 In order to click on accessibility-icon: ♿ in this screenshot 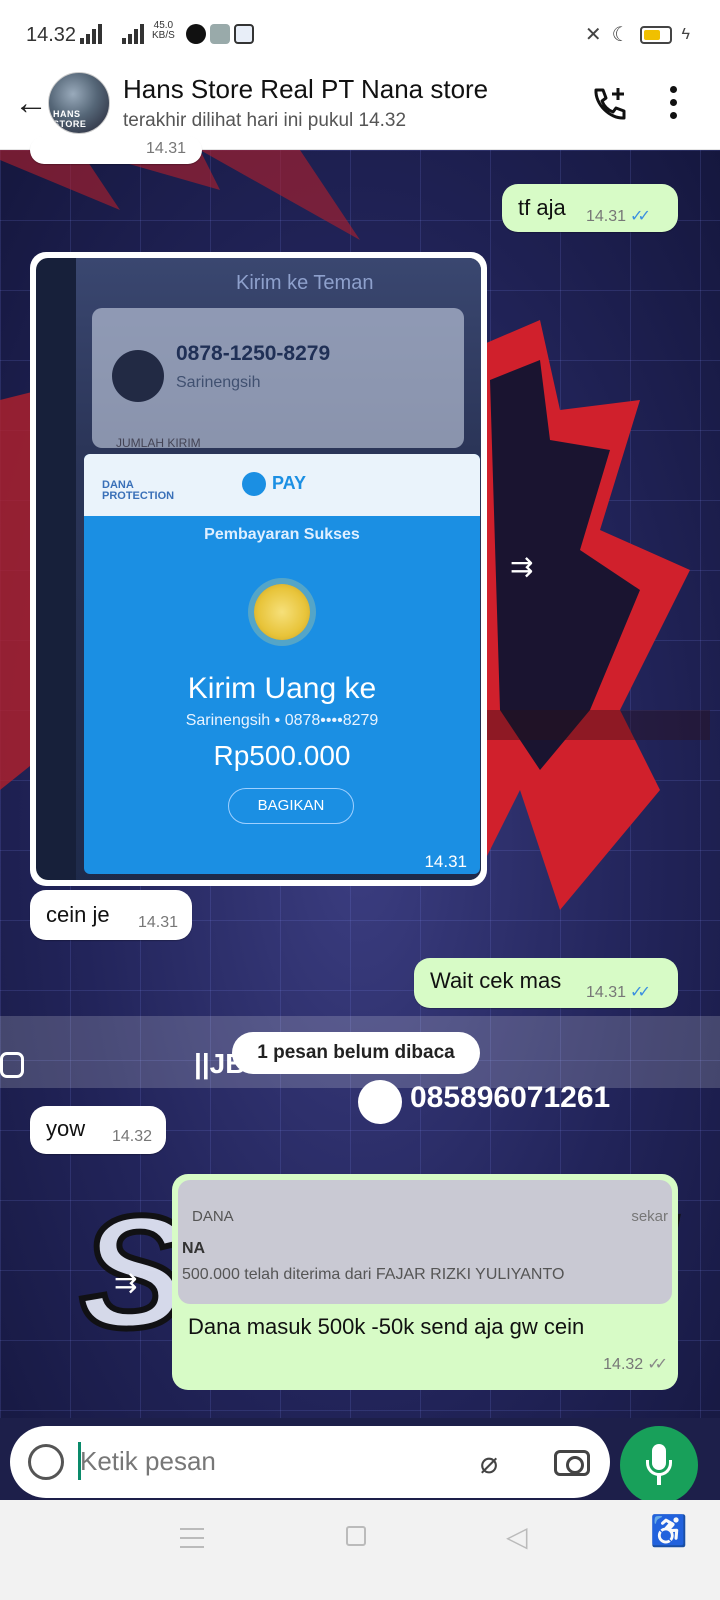, I will do `click(668, 1531)`.